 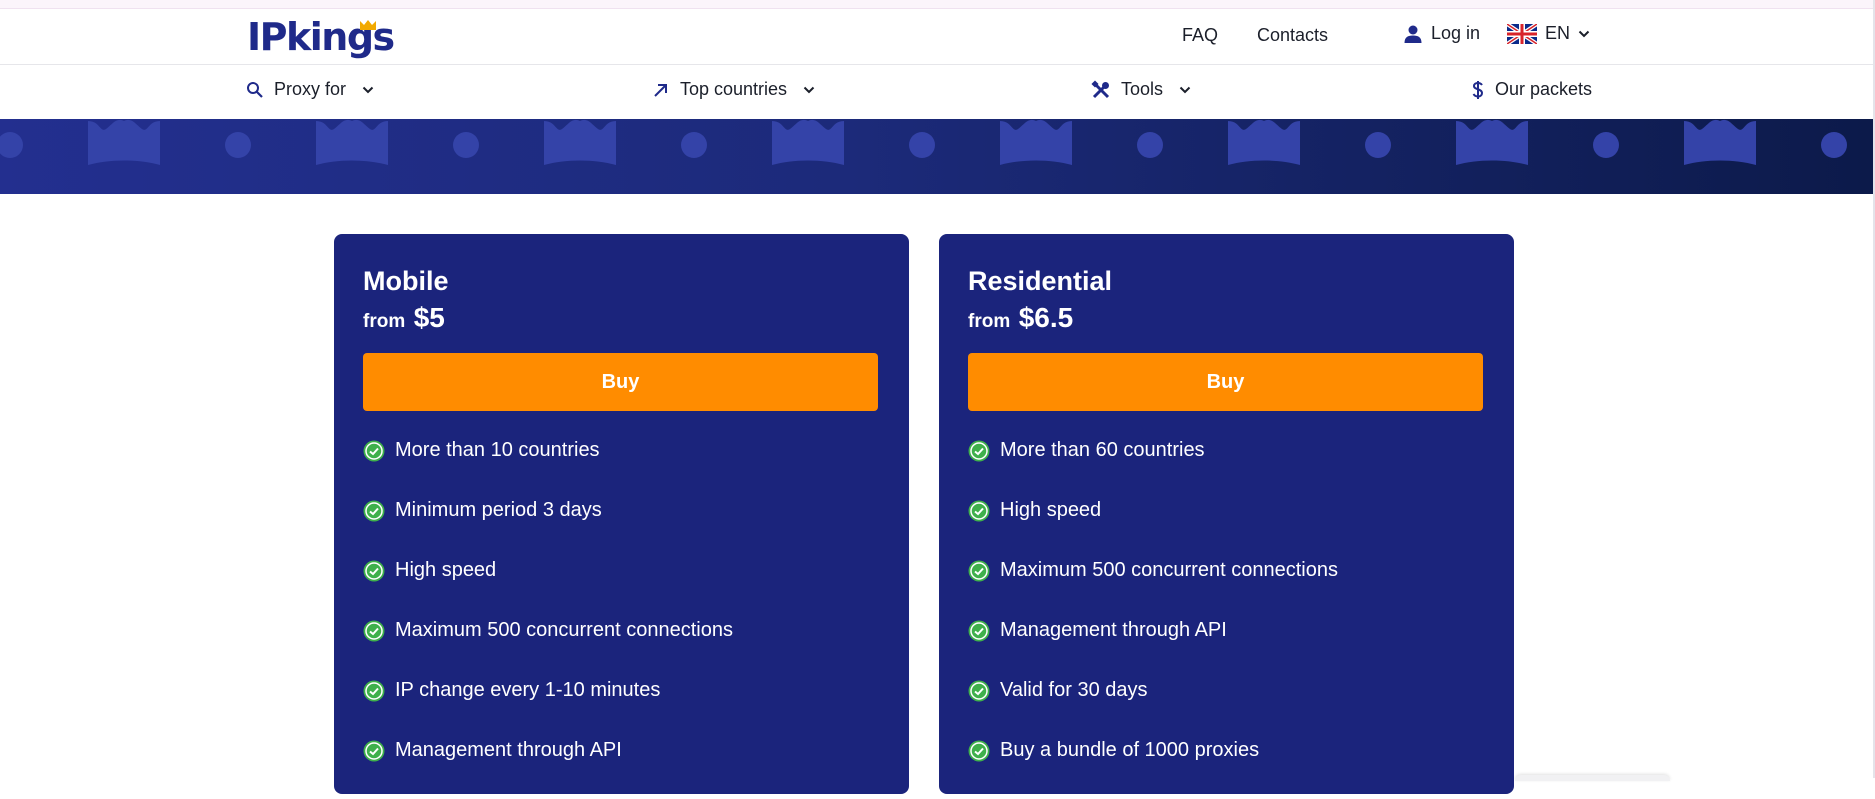 What do you see at coordinates (528, 690) in the screenshot?
I see `feature-text: IP change every 1-10 minutes` at bounding box center [528, 690].